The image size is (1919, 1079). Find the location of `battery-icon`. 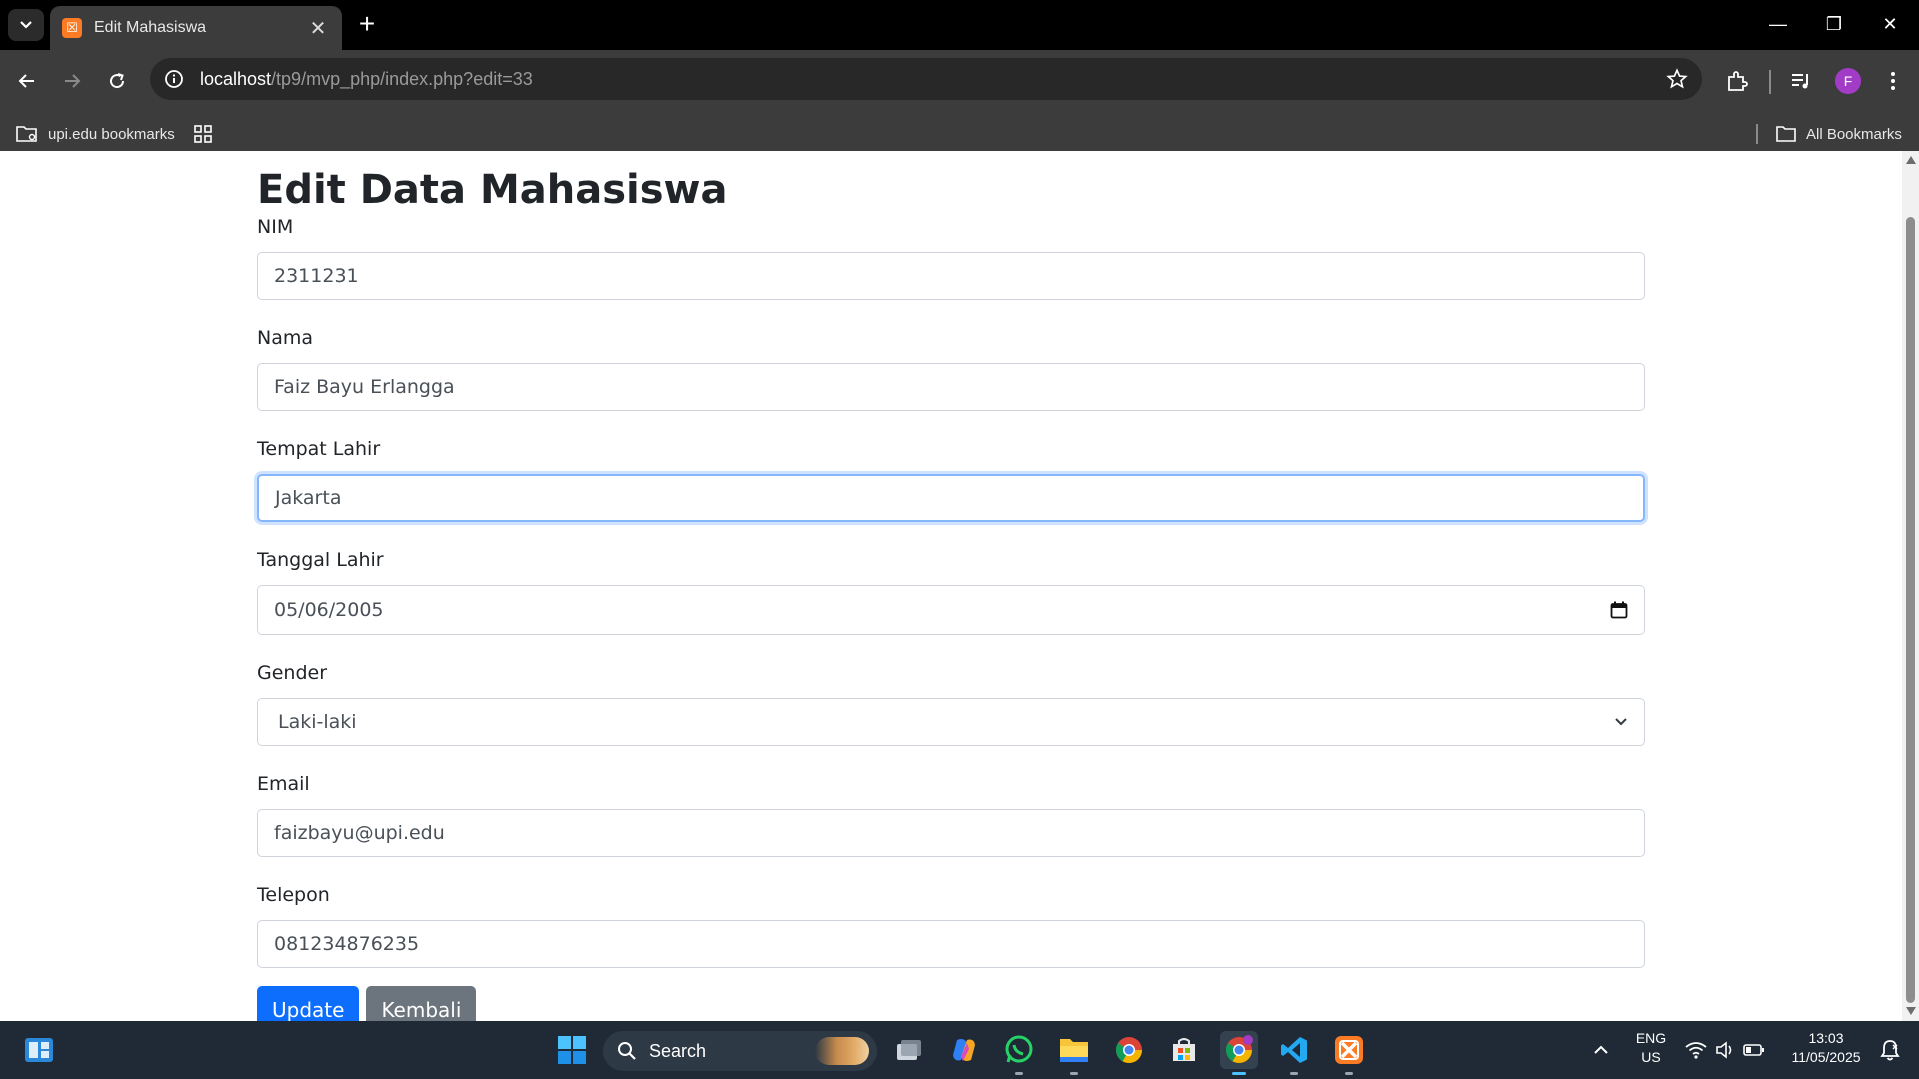

battery-icon is located at coordinates (1753, 1050).